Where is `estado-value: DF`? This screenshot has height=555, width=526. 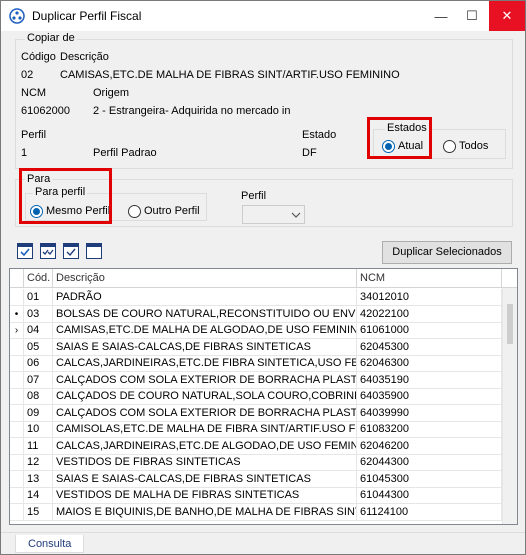
estado-value: DF is located at coordinates (309, 153).